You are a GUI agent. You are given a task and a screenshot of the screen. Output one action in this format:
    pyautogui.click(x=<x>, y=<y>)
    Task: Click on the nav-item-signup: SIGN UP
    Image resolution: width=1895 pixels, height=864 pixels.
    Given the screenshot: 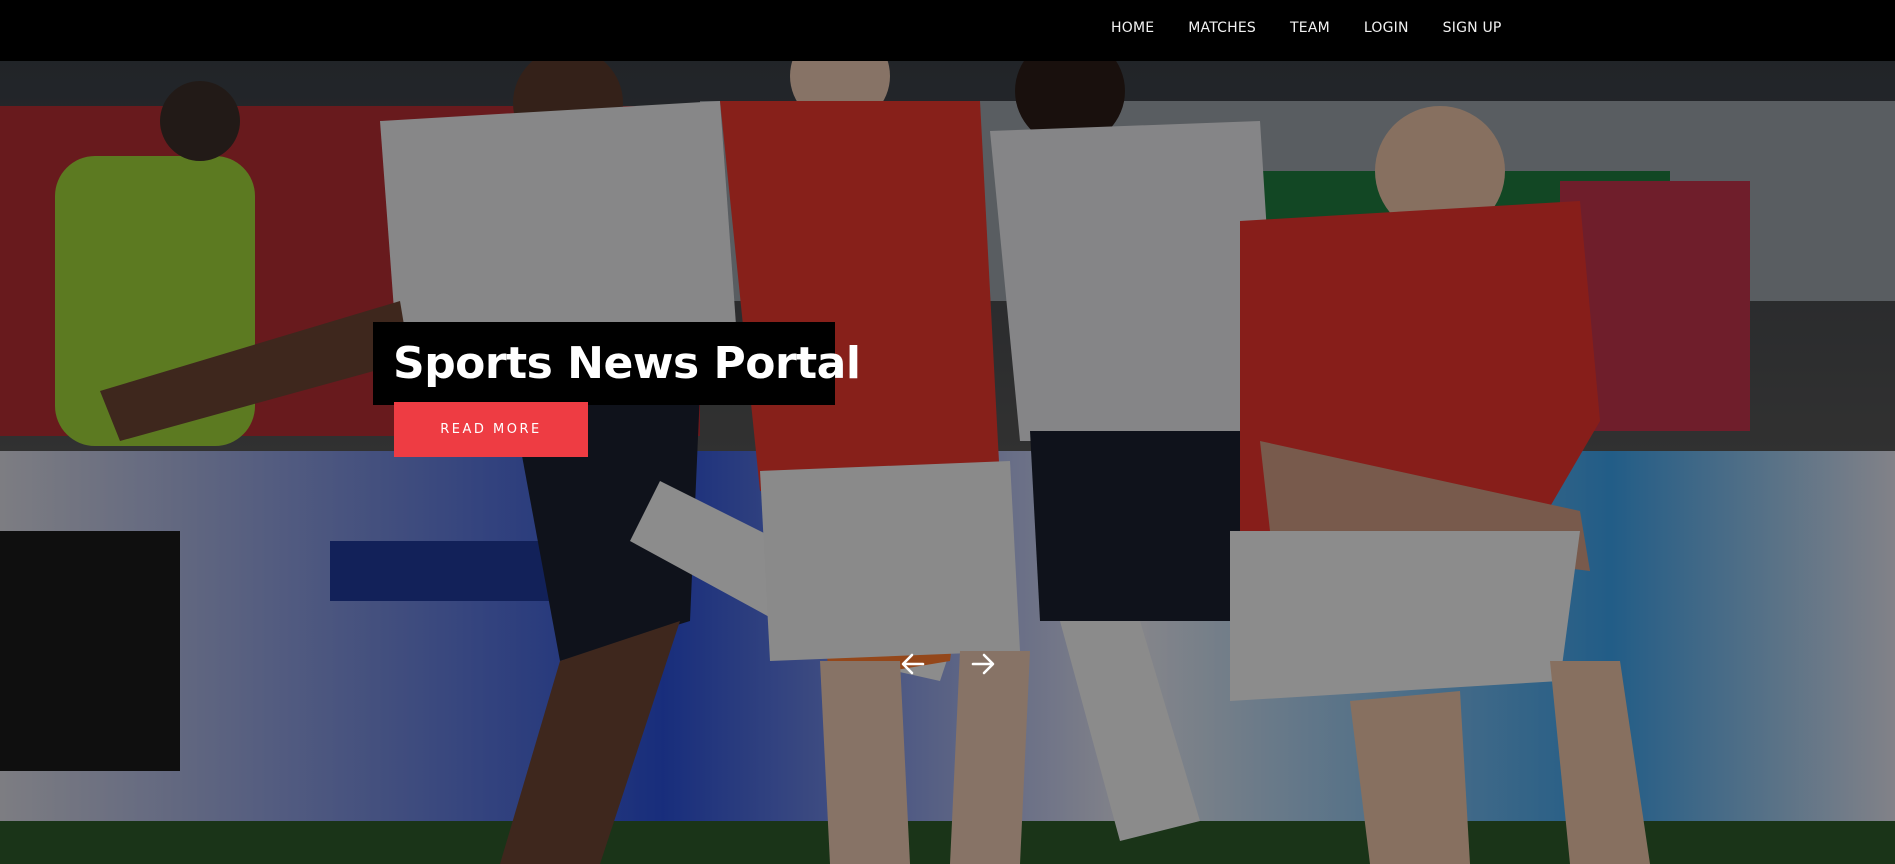 What is the action you would take?
    pyautogui.click(x=1472, y=28)
    